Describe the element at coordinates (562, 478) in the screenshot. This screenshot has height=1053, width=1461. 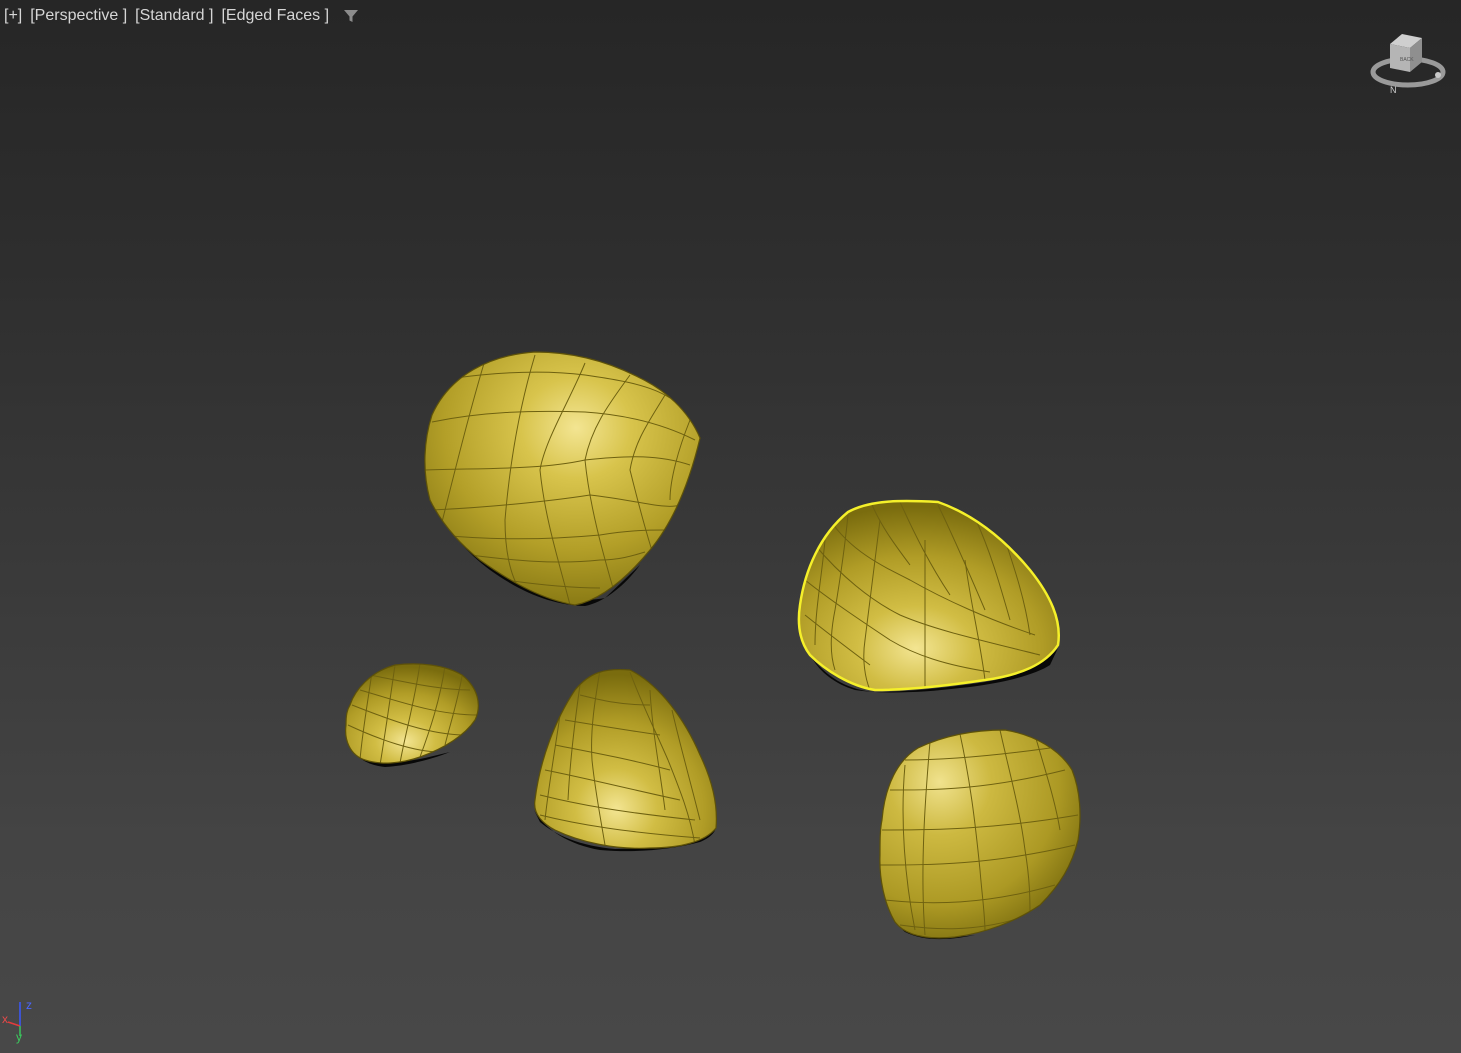
I see `rock-large-back` at that location.